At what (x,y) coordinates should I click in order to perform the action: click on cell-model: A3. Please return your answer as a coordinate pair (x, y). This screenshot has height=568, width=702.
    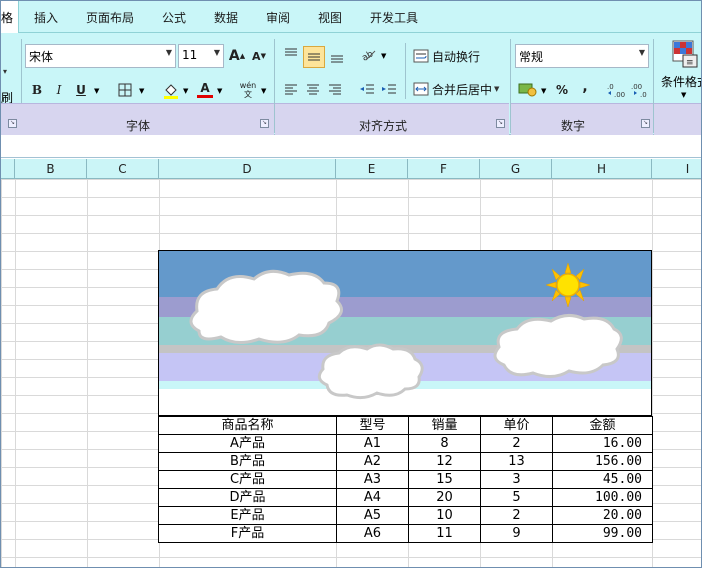
    Looking at the image, I should click on (372, 479).